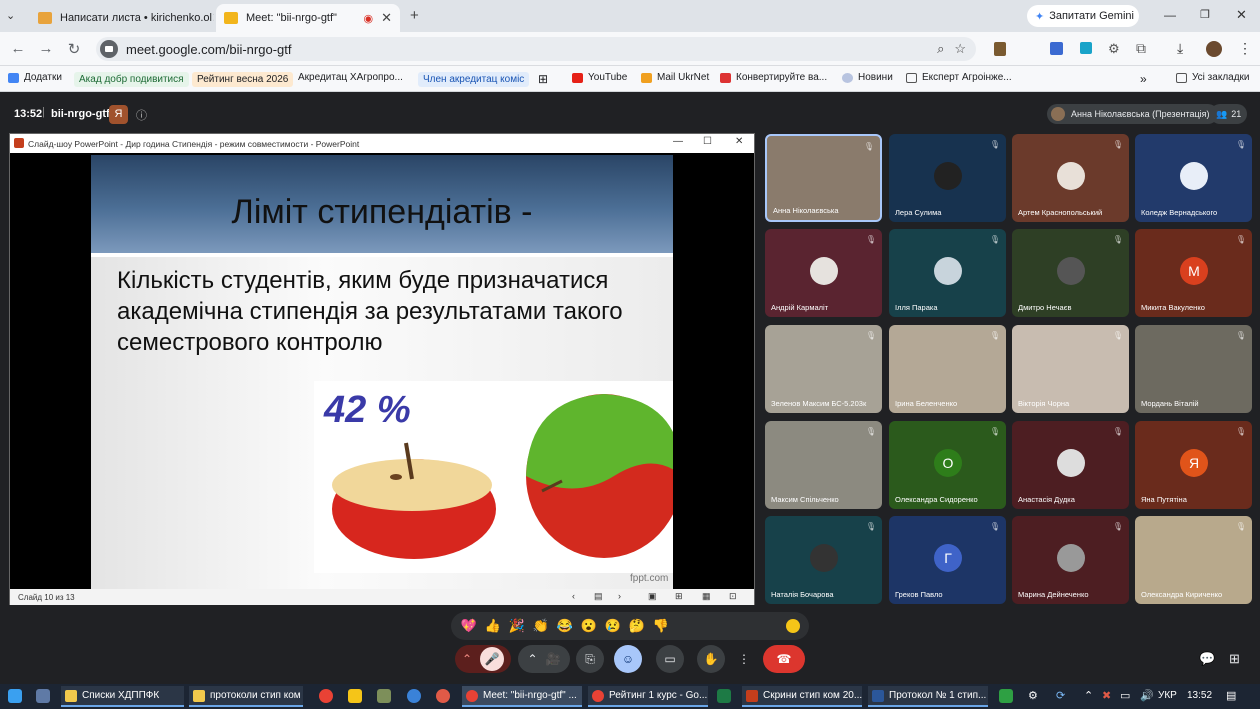 Image resolution: width=1260 pixels, height=709 pixels. I want to click on info-icon: ⓘ, so click(141, 115).